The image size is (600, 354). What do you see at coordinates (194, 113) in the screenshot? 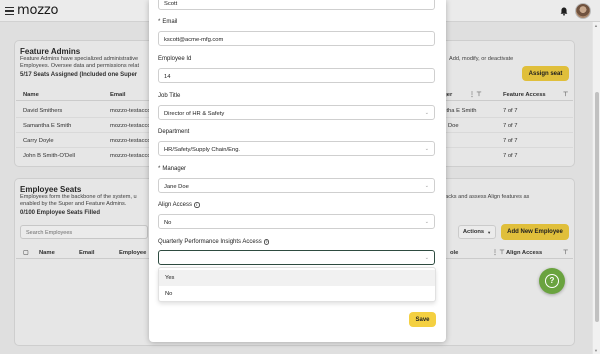
I see `job-title-value: Director of HR & Safety` at bounding box center [194, 113].